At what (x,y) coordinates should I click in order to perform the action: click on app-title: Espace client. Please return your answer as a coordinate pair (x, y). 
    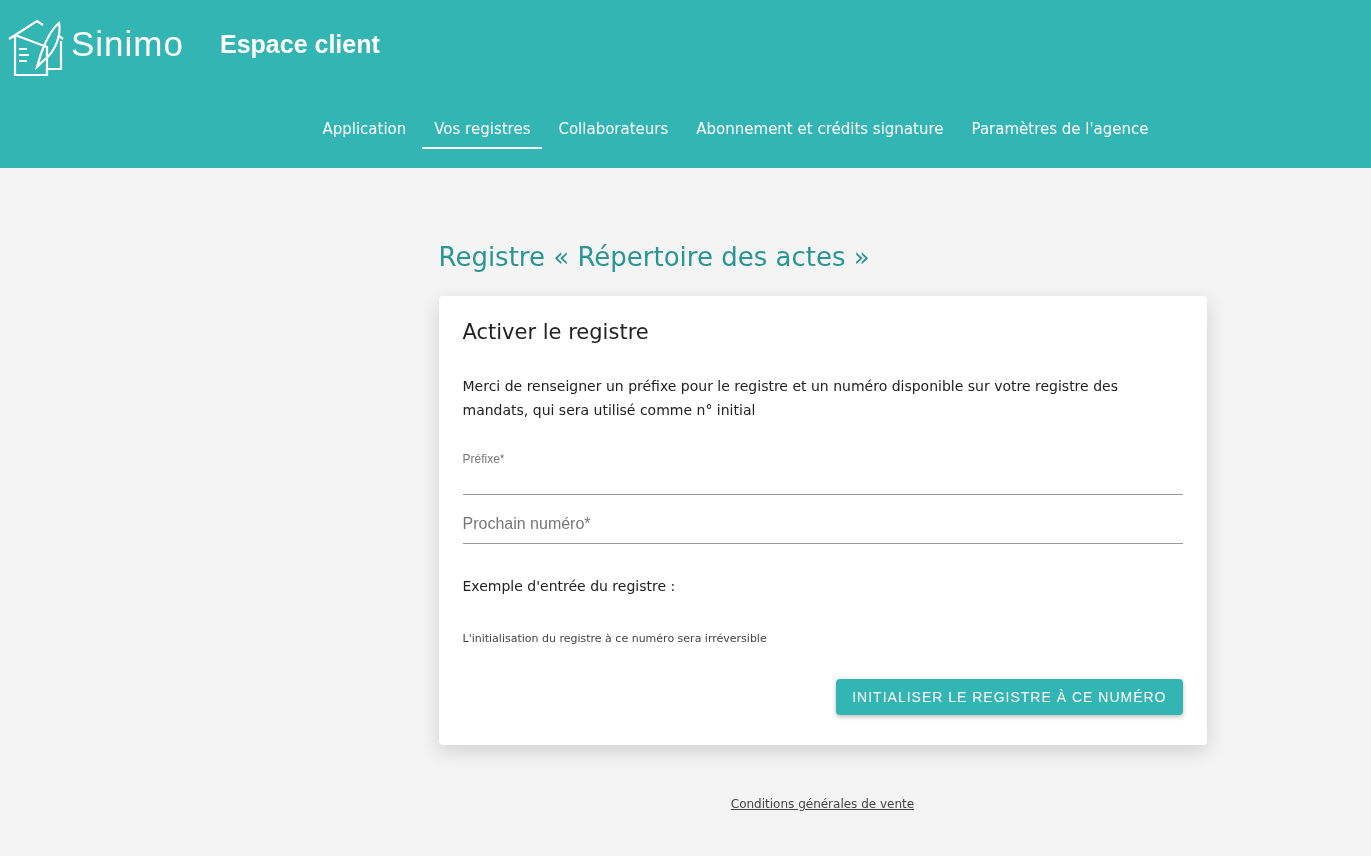
    Looking at the image, I should click on (300, 44).